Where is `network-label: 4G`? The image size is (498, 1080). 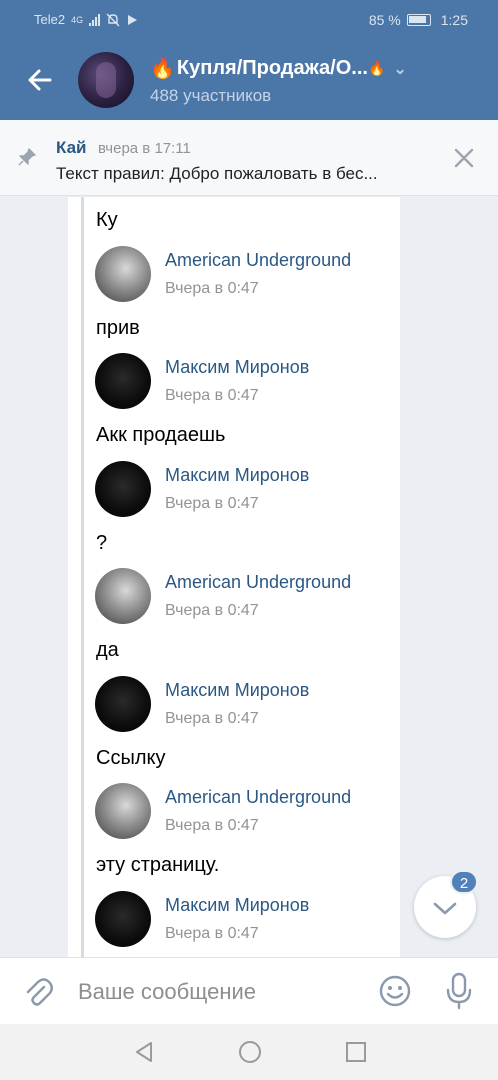
network-label: 4G is located at coordinates (77, 19).